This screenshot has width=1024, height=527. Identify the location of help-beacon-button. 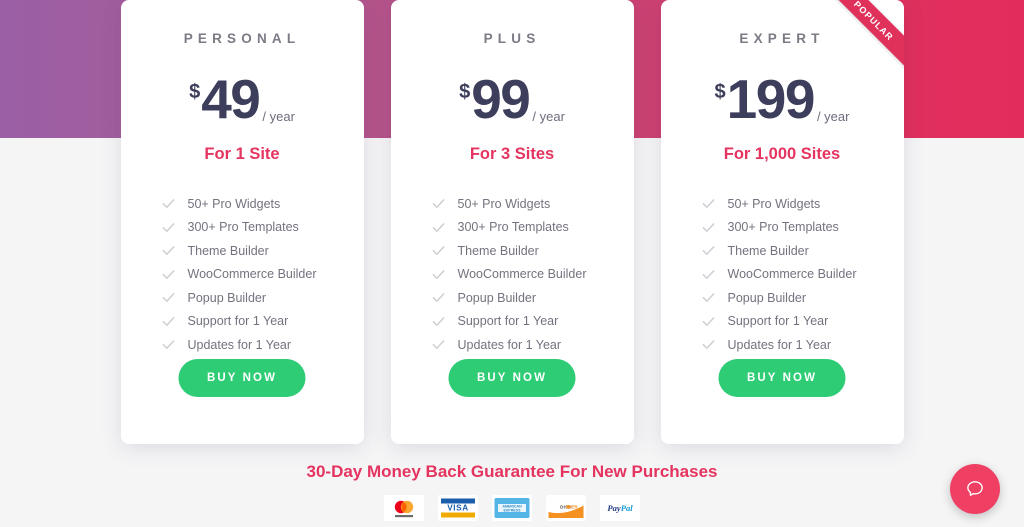
(975, 489).